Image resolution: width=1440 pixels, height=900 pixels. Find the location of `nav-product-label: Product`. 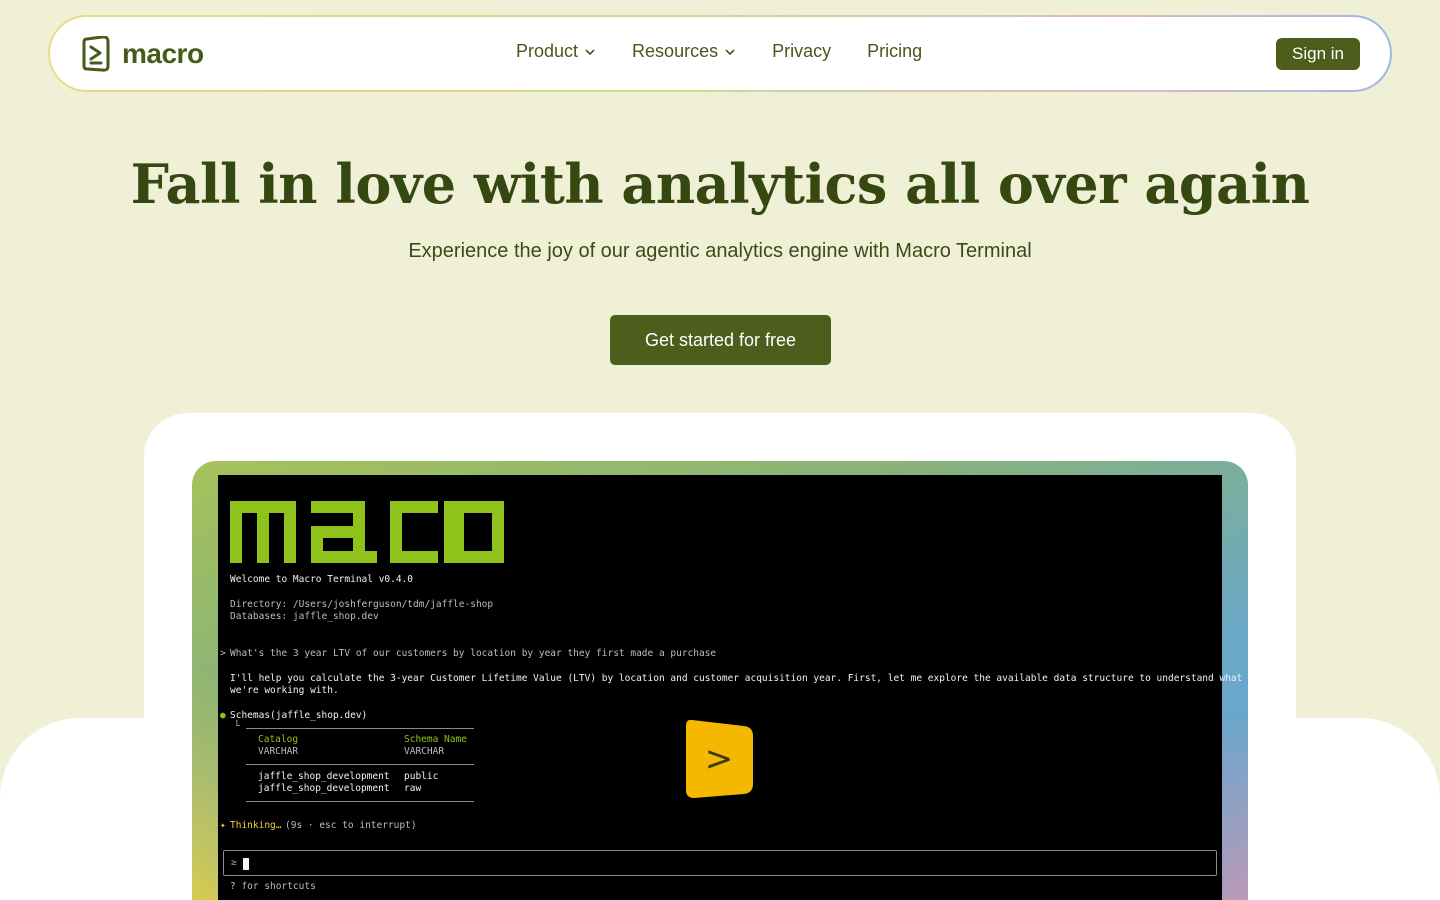

nav-product-label: Product is located at coordinates (547, 51).